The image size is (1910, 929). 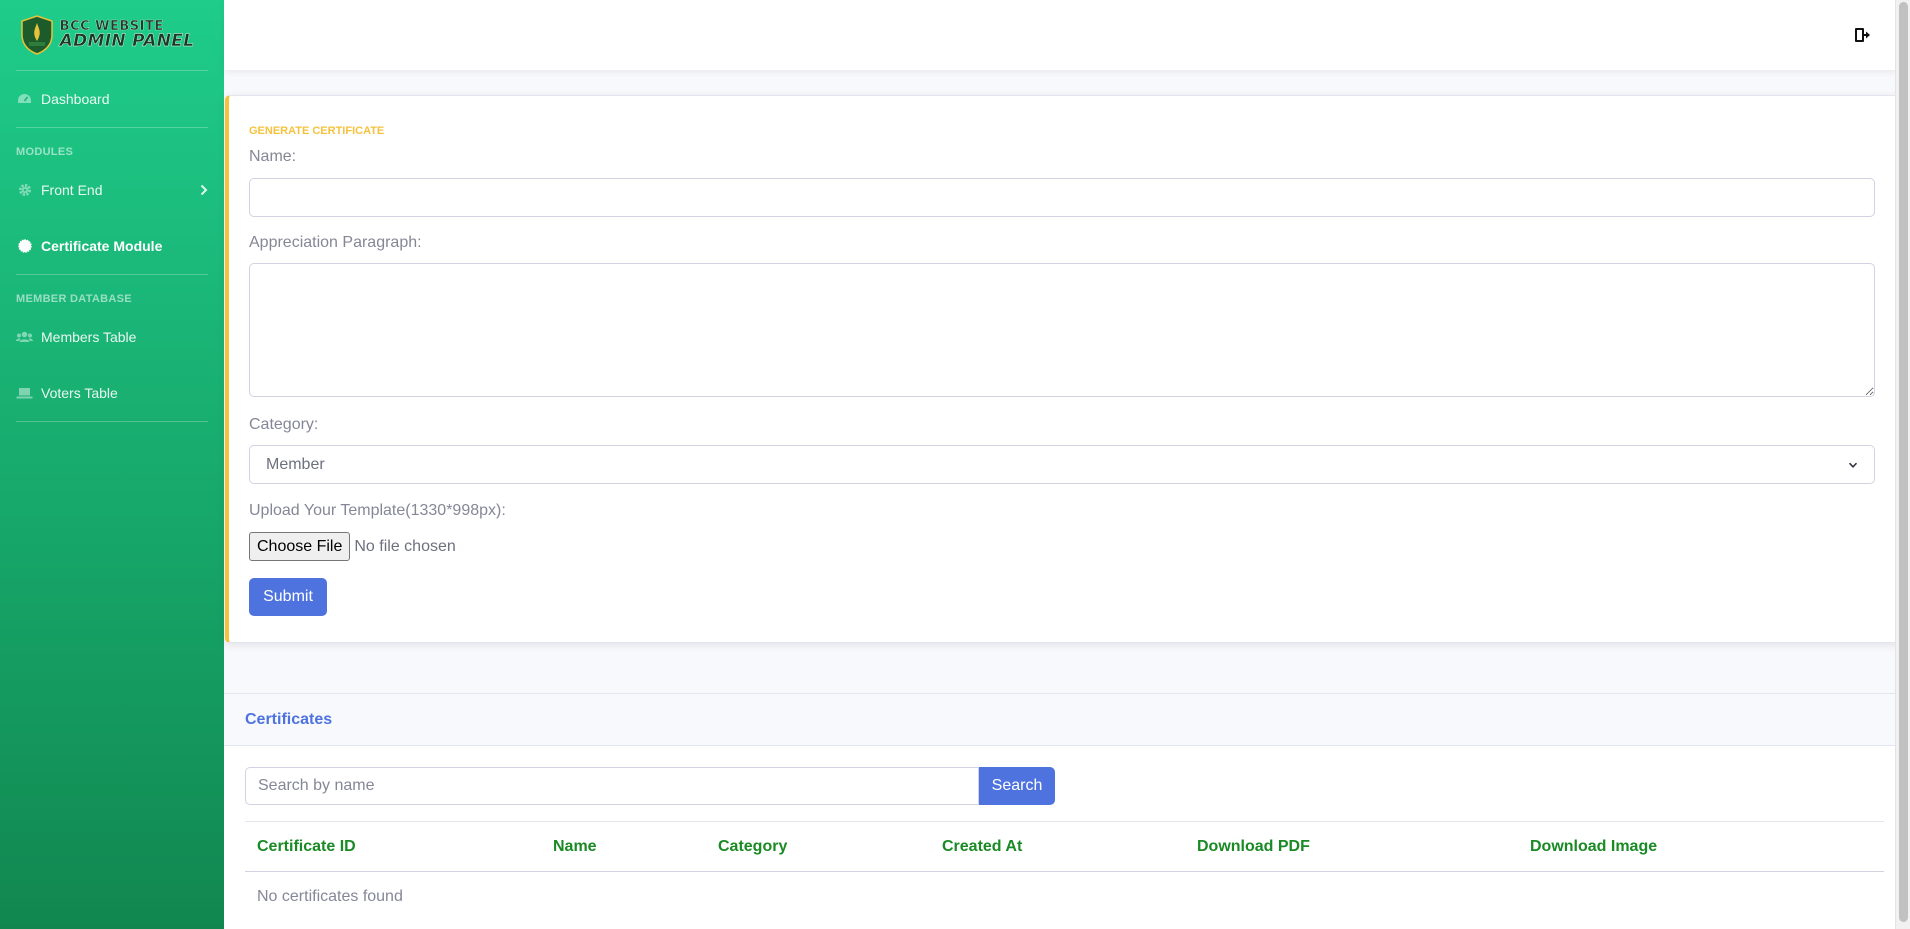 I want to click on category-select: Member, so click(x=1062, y=464).